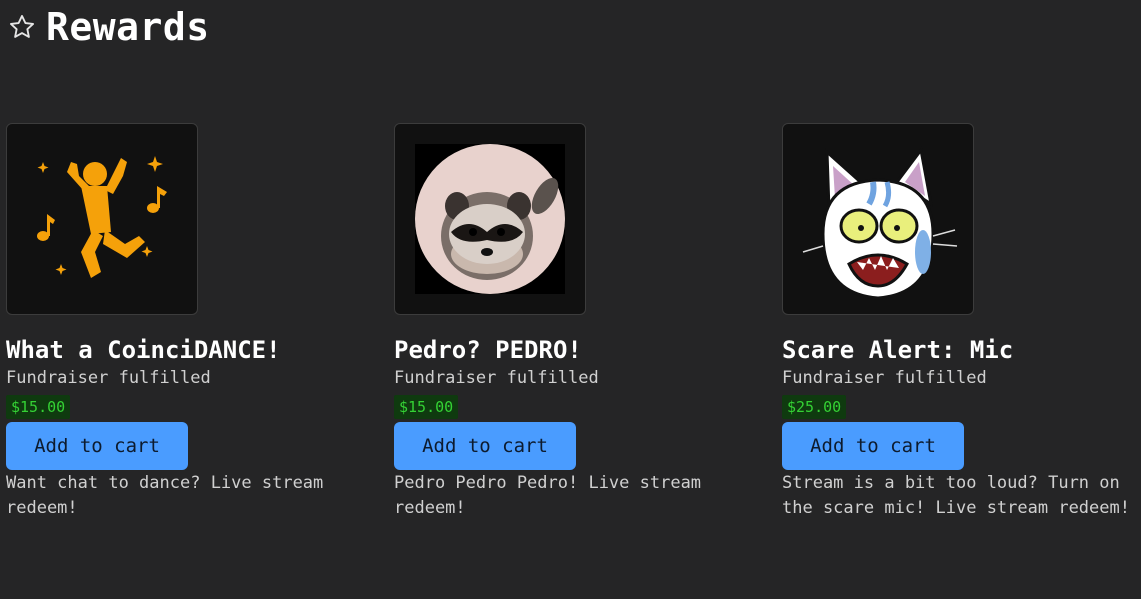 Image resolution: width=1141 pixels, height=599 pixels. Describe the element at coordinates (880, 223) in the screenshot. I see `scared-cat-image` at that location.